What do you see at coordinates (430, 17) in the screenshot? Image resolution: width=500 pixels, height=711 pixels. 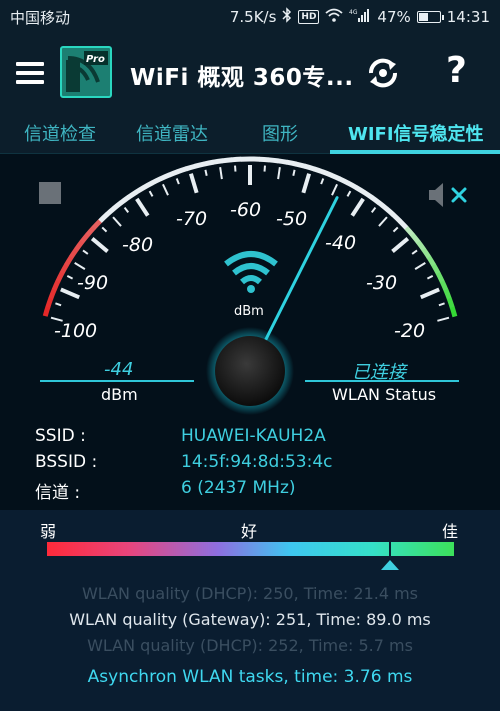 I see `battery-icon` at bounding box center [430, 17].